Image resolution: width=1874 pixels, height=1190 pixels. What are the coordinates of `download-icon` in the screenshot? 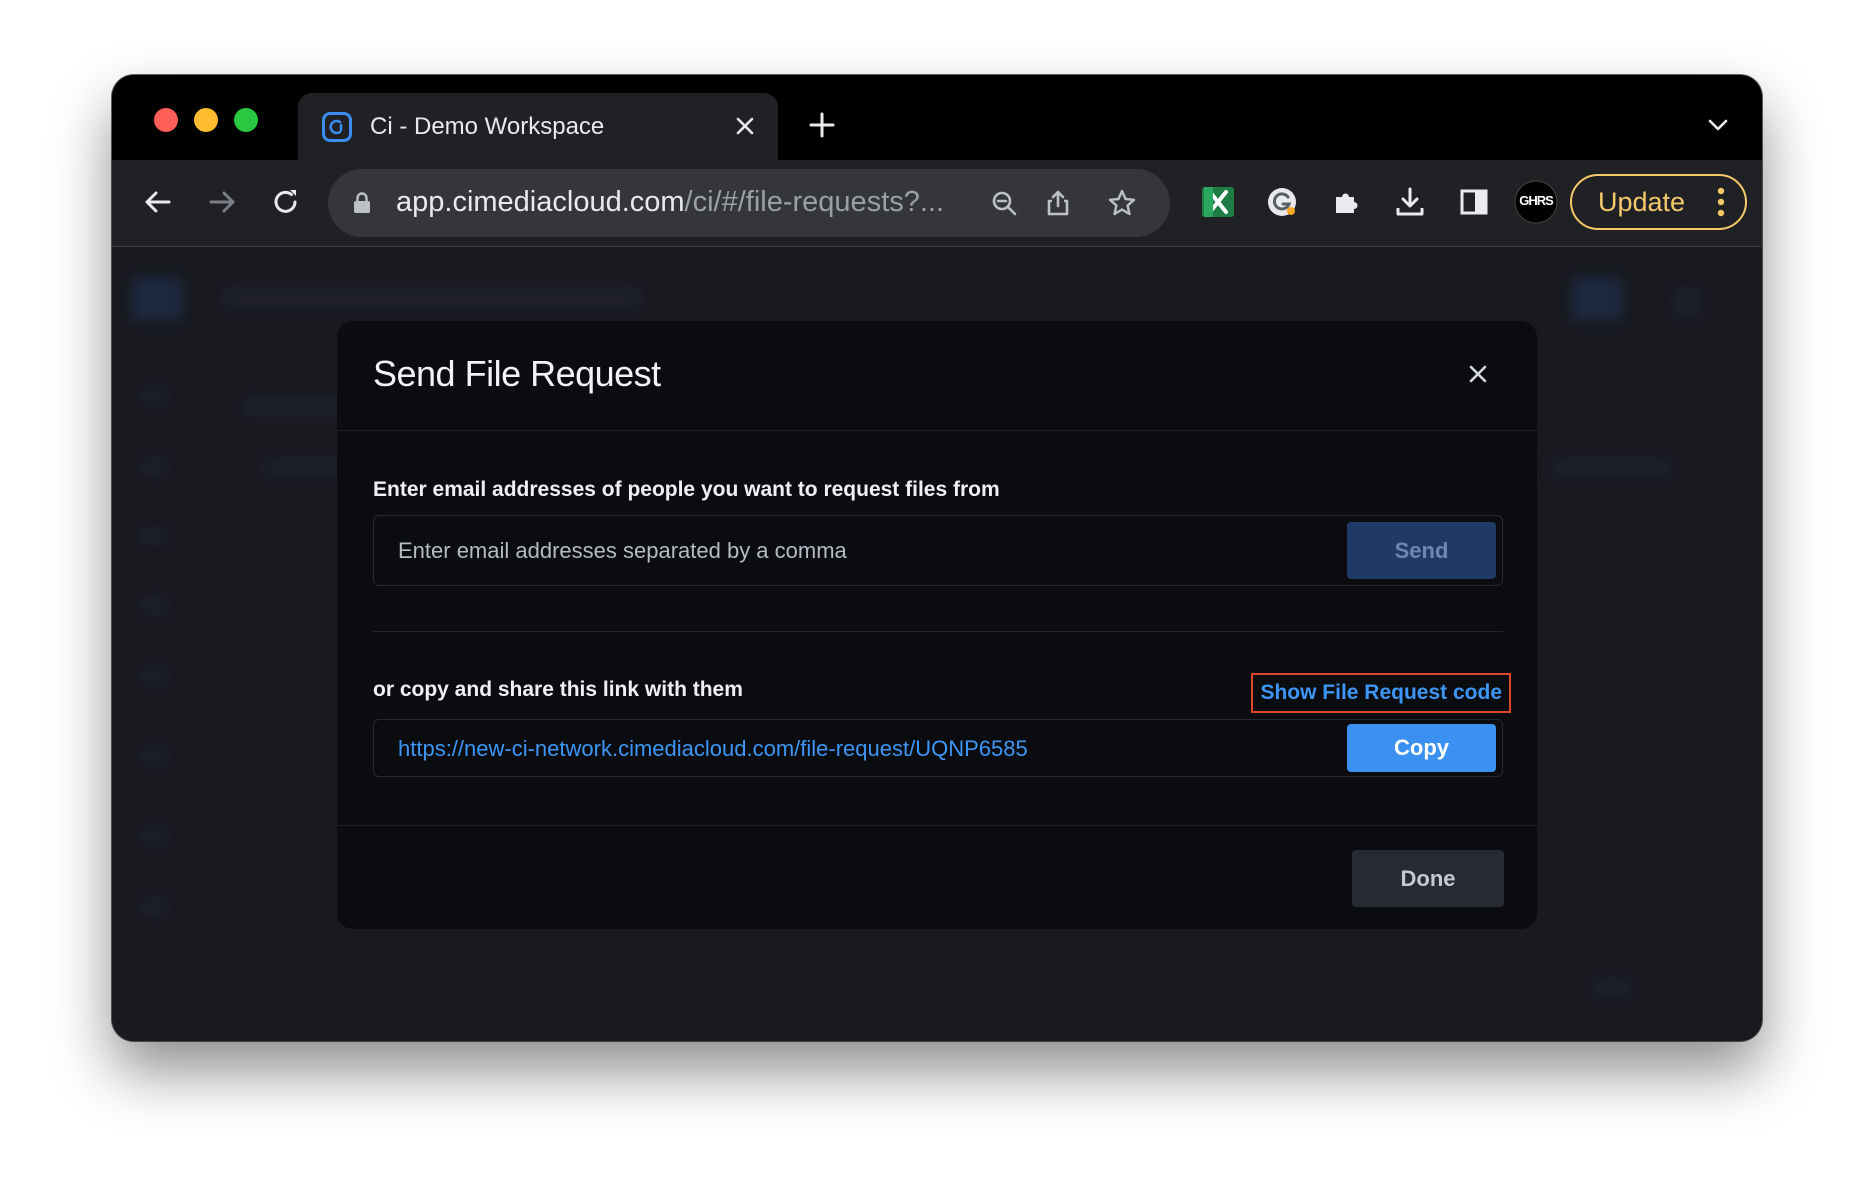 It's located at (1410, 202).